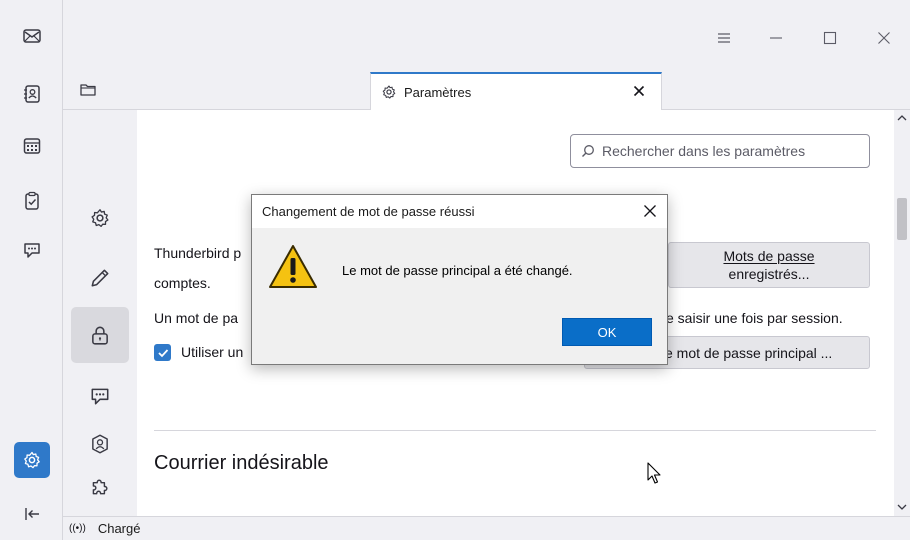 This screenshot has height=540, width=910. I want to click on calendar-space-button, so click(32, 146).